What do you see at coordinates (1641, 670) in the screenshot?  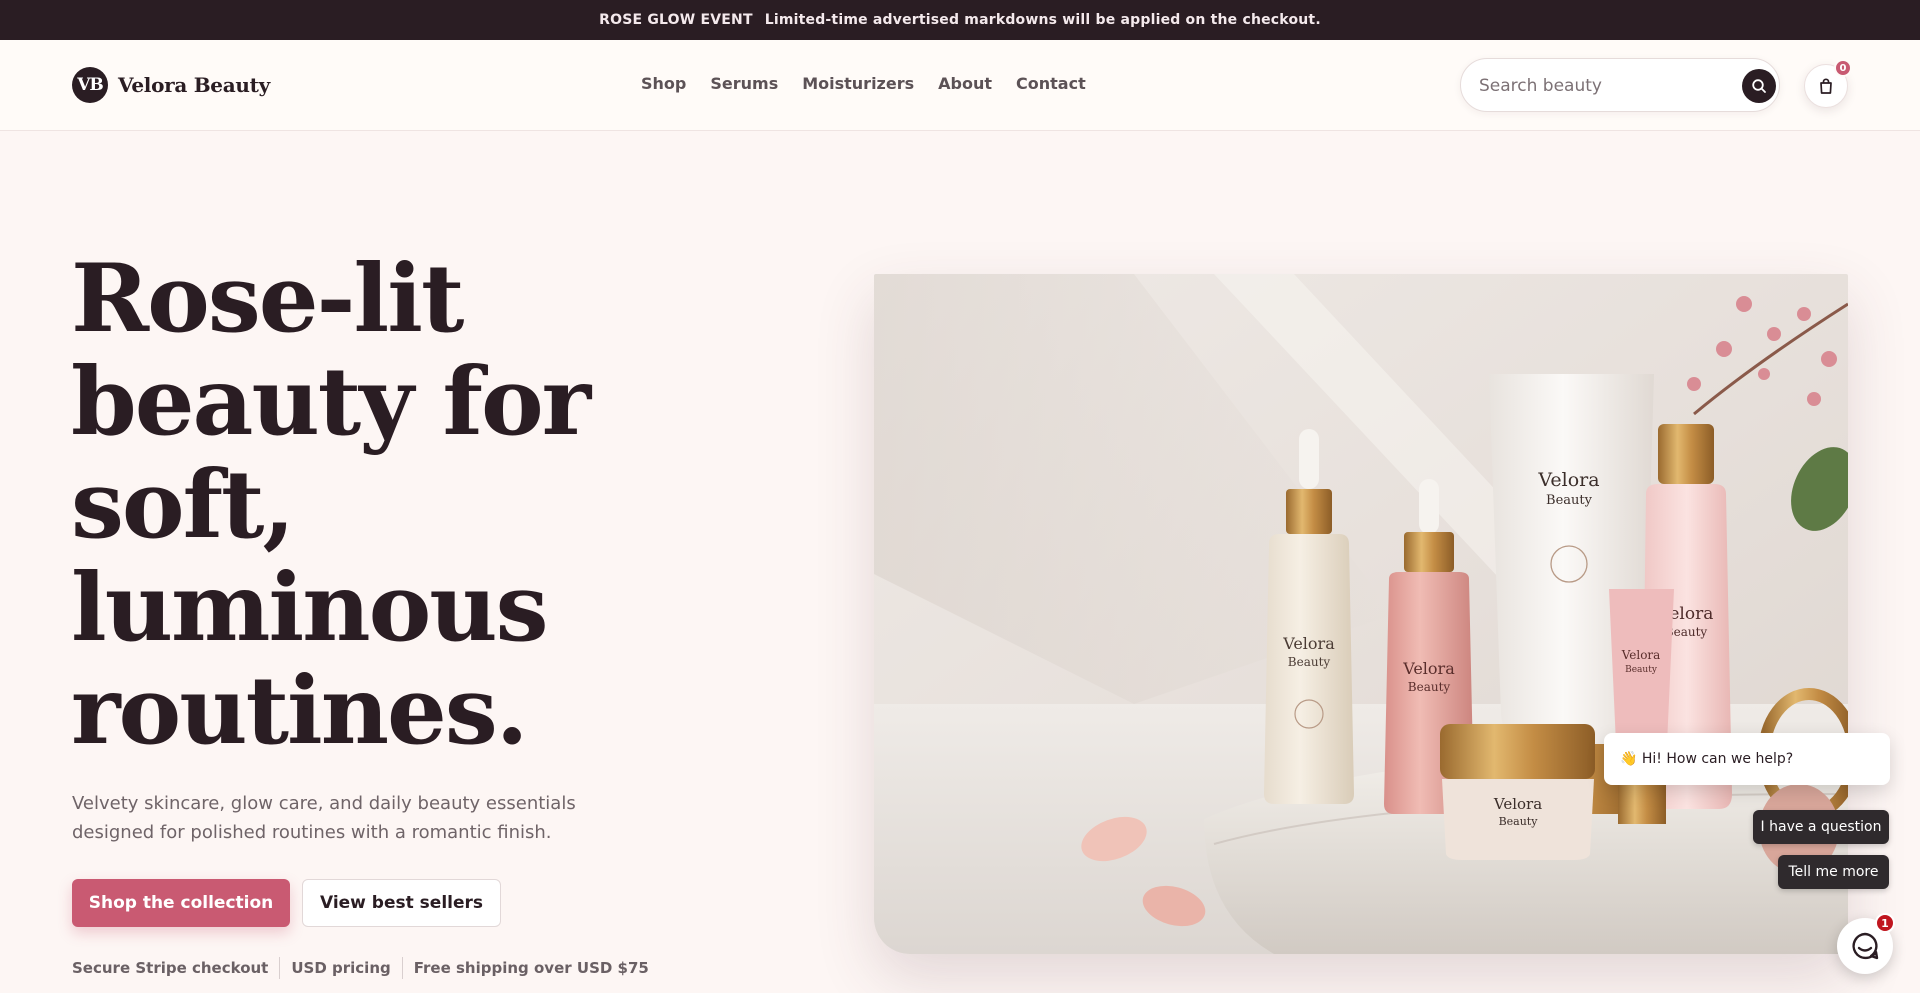 I see `small-tube-label-sub: Beauty` at bounding box center [1641, 670].